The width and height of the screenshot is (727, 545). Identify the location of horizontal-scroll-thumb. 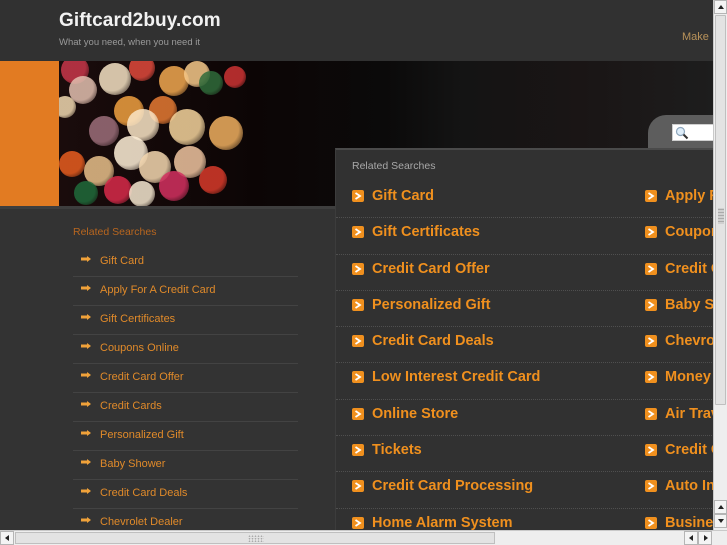
(255, 538).